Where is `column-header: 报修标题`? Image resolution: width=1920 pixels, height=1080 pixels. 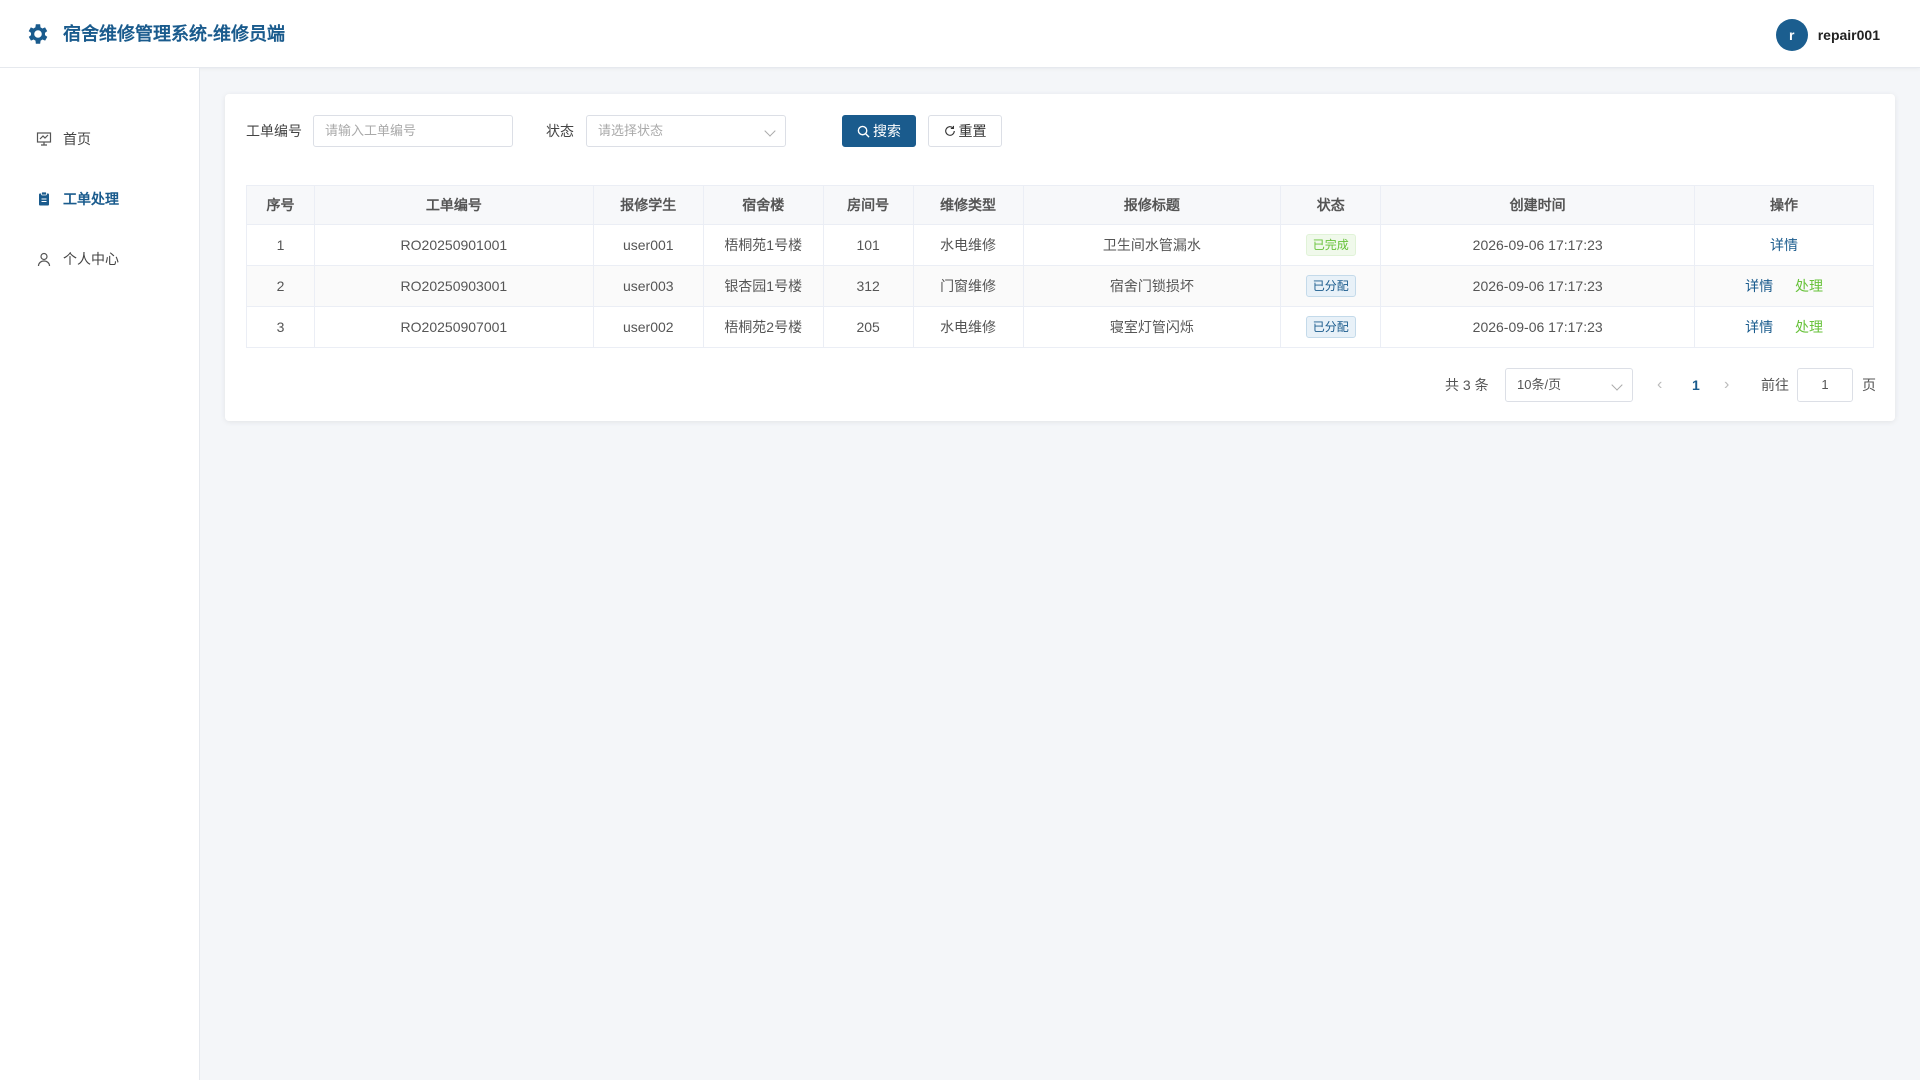 column-header: 报修标题 is located at coordinates (1152, 205).